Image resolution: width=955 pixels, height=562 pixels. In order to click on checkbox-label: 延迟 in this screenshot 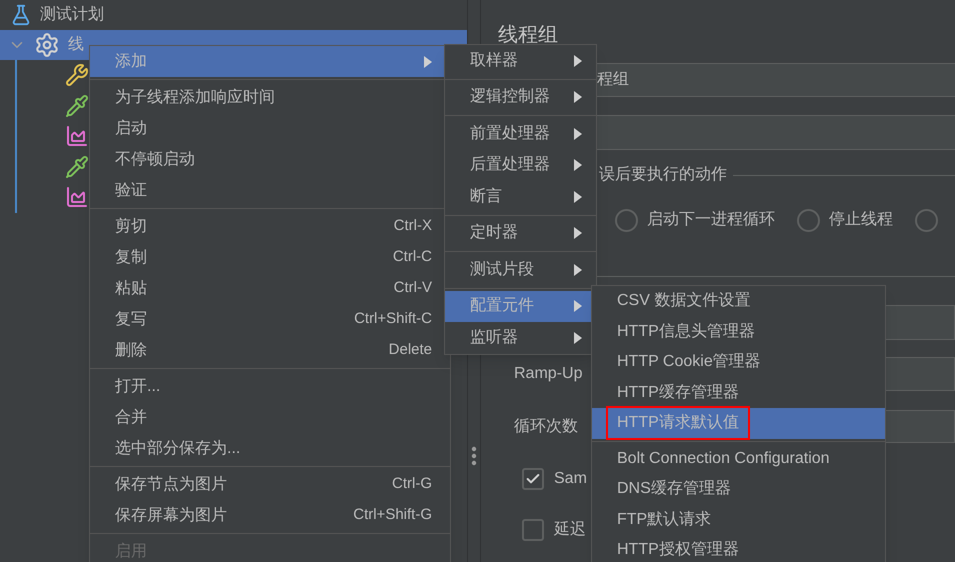, I will do `click(570, 530)`.